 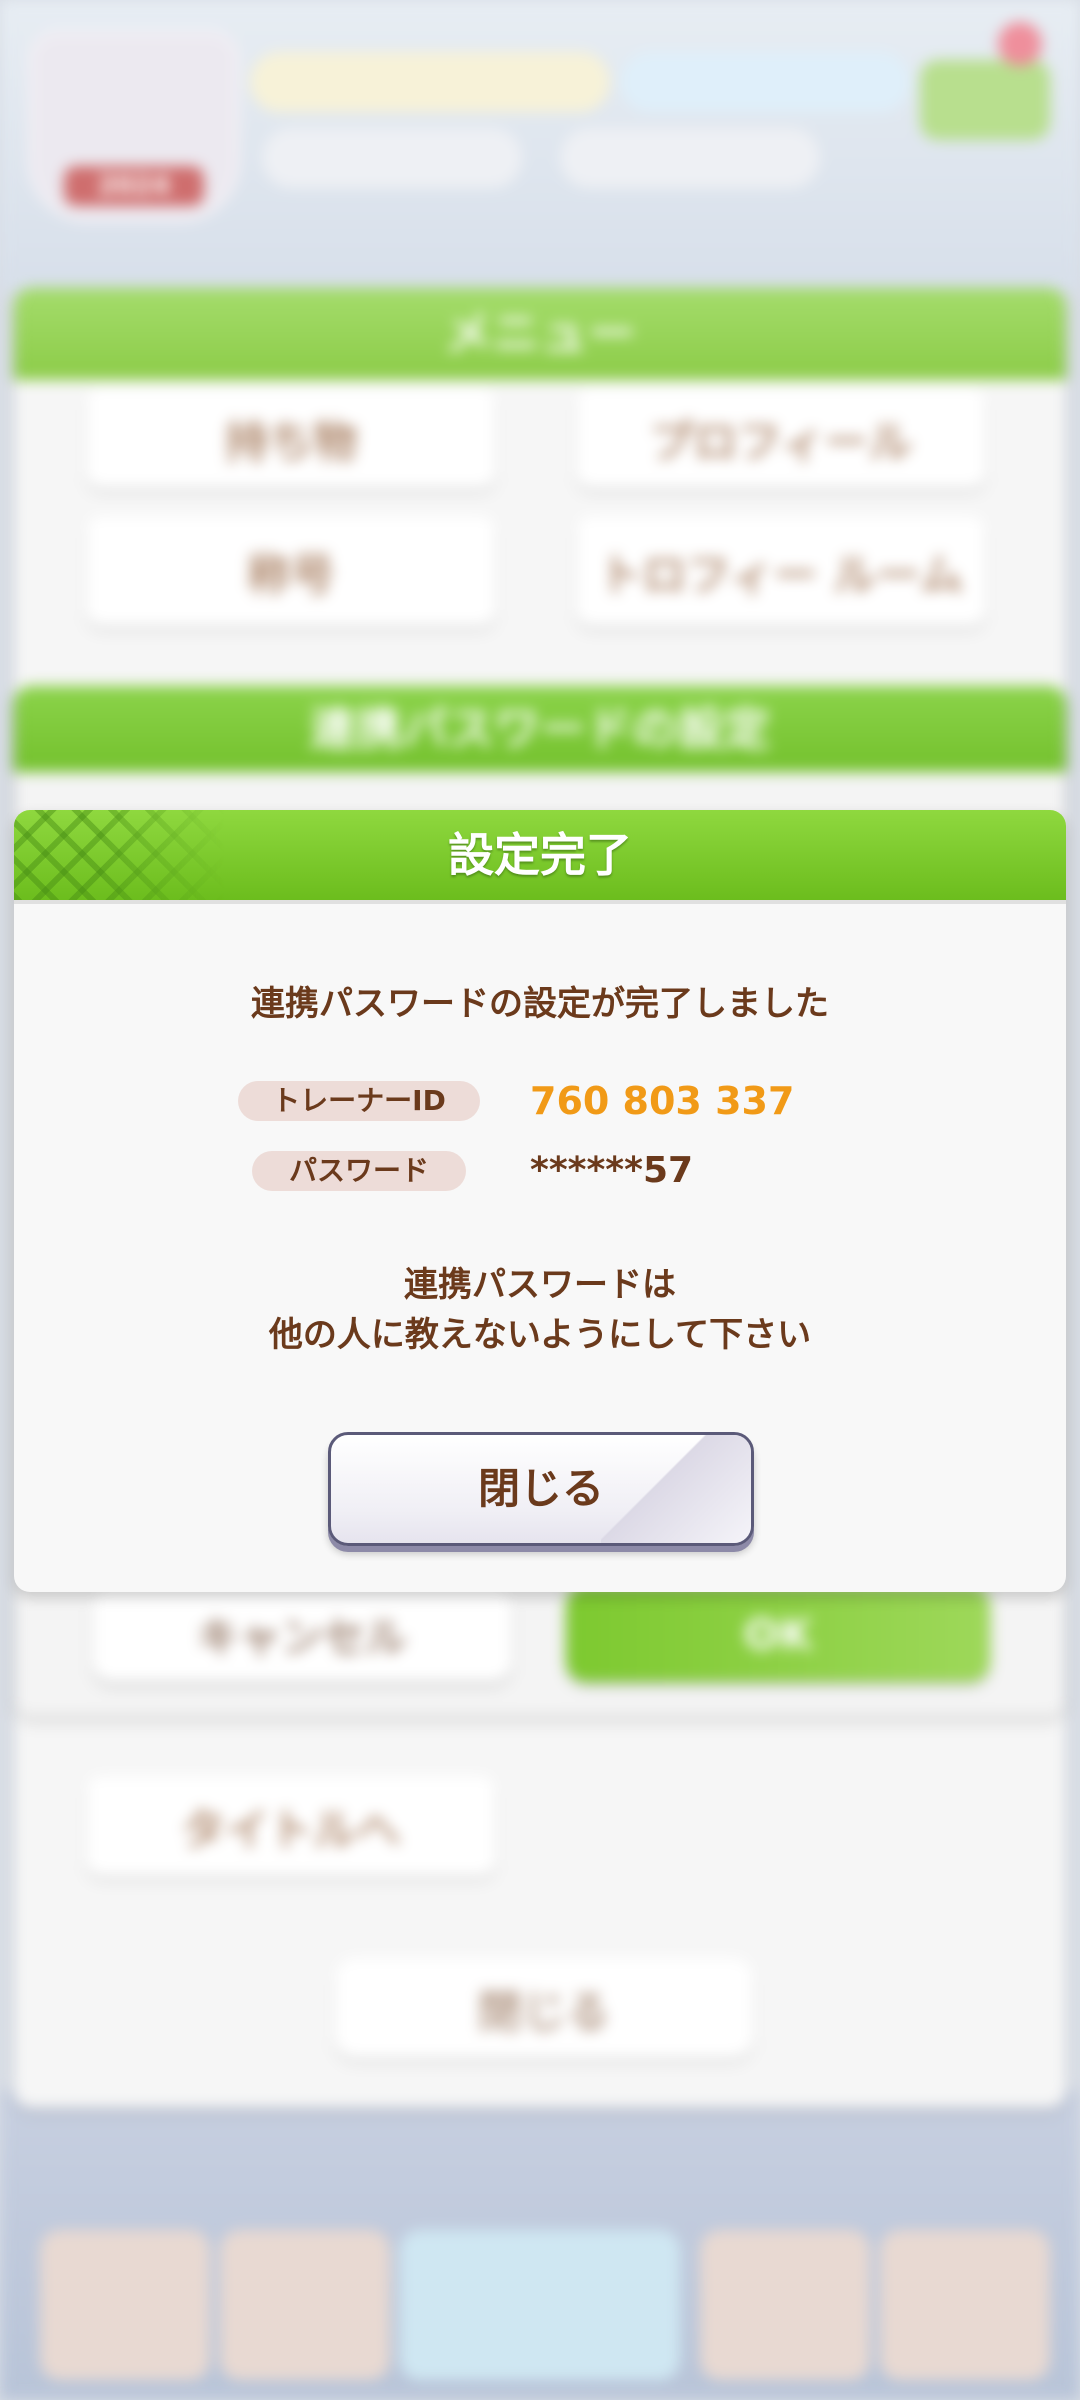 What do you see at coordinates (359, 1101) in the screenshot?
I see `trainer-id-label: トレーナーID` at bounding box center [359, 1101].